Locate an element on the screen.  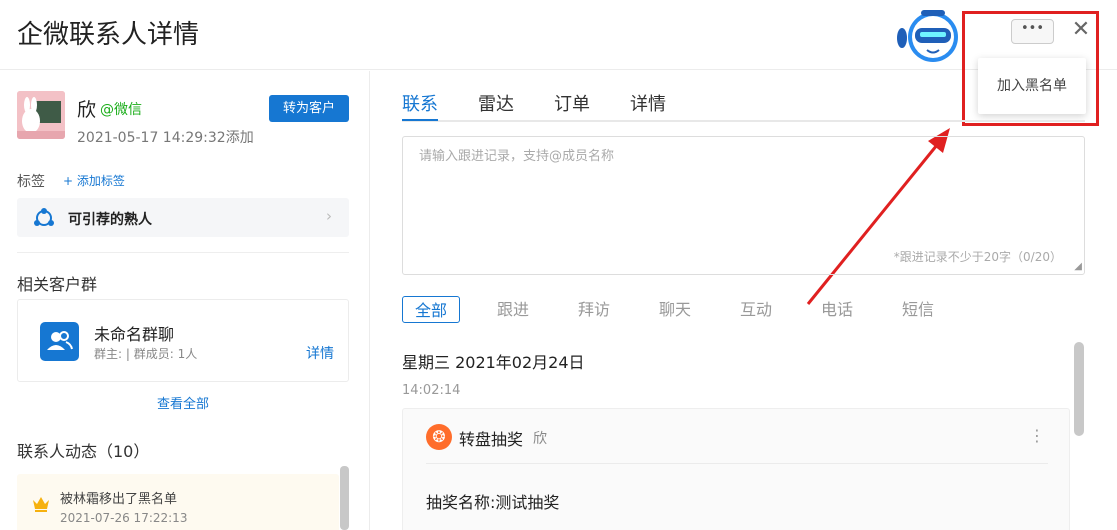
tab-contact: 联系 is located at coordinates (420, 103).